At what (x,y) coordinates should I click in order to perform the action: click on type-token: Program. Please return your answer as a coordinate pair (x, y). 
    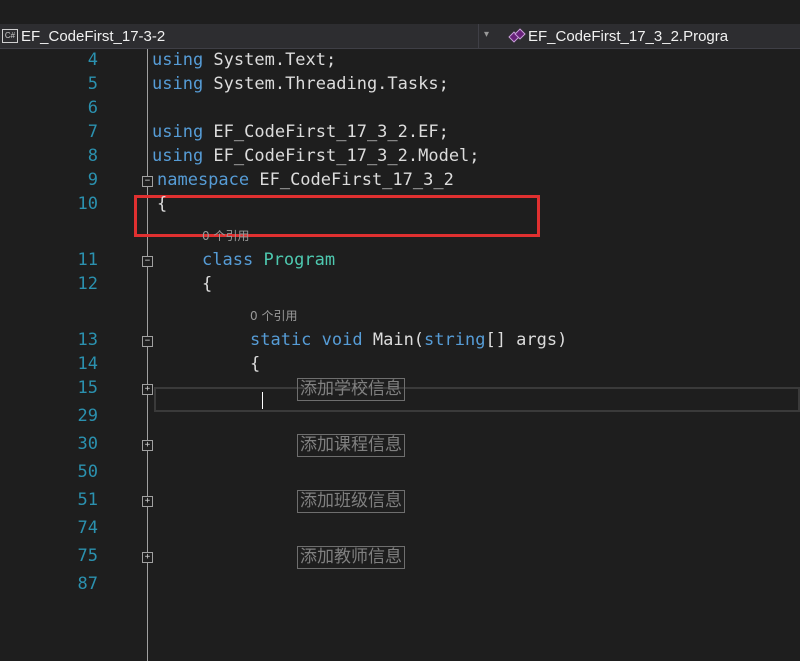
    Looking at the image, I should click on (299, 260).